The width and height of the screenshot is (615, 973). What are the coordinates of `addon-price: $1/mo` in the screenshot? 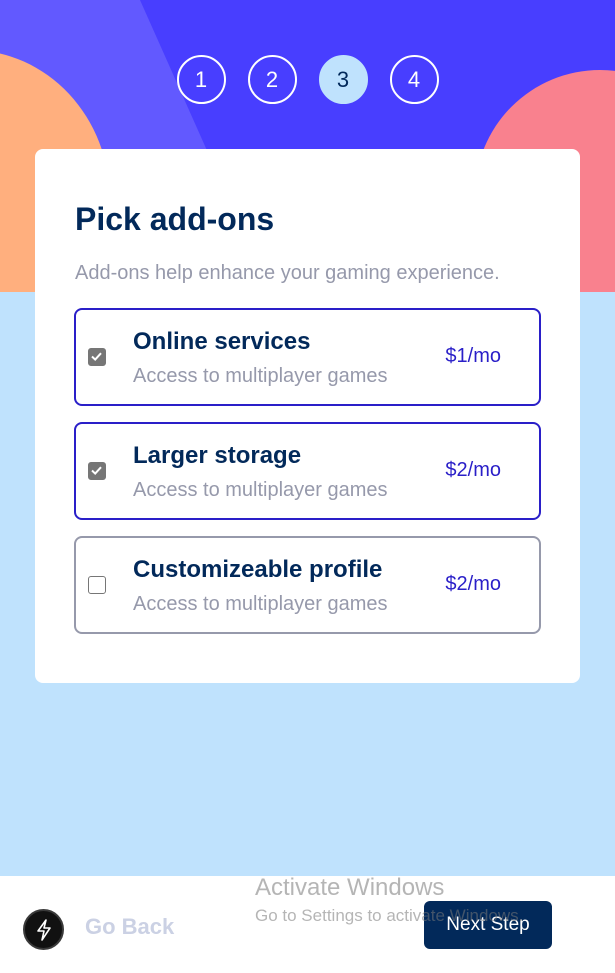 It's located at (473, 356).